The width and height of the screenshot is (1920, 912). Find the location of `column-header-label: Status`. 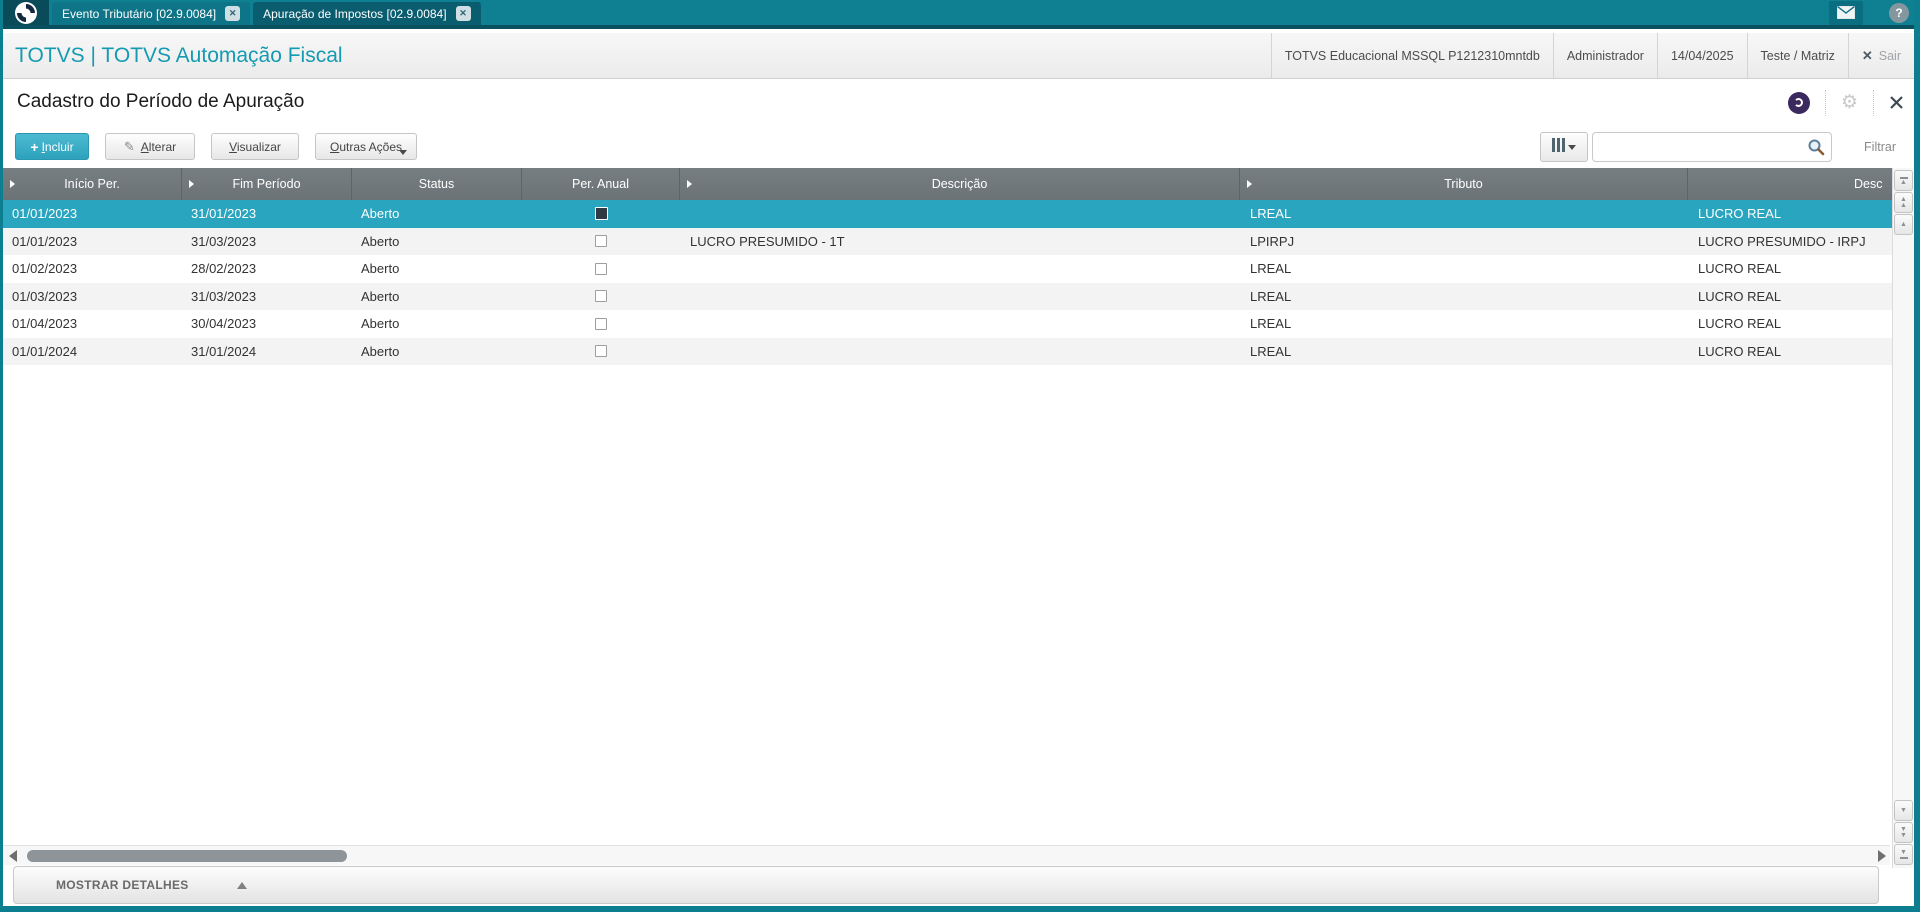

column-header-label: Status is located at coordinates (436, 184).